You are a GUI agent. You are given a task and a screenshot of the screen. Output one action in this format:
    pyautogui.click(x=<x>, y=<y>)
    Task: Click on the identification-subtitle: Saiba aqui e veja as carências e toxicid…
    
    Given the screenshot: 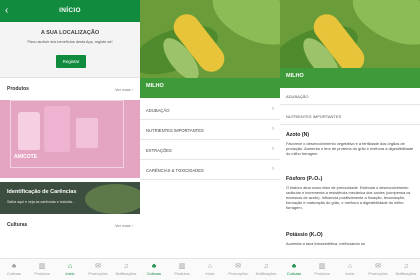 What is the action you would take?
    pyautogui.click(x=41, y=202)
    